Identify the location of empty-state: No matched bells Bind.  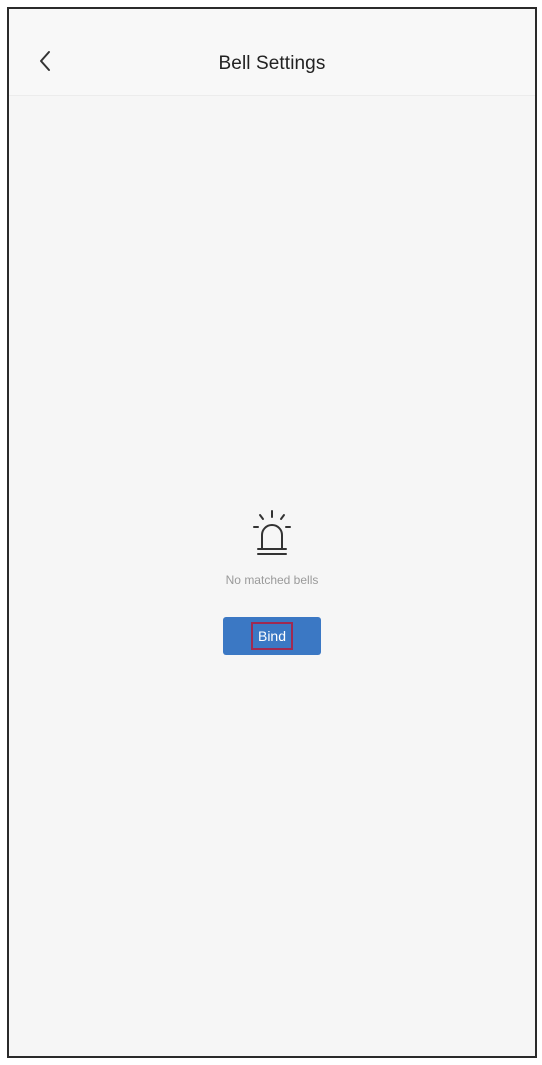
(272, 582).